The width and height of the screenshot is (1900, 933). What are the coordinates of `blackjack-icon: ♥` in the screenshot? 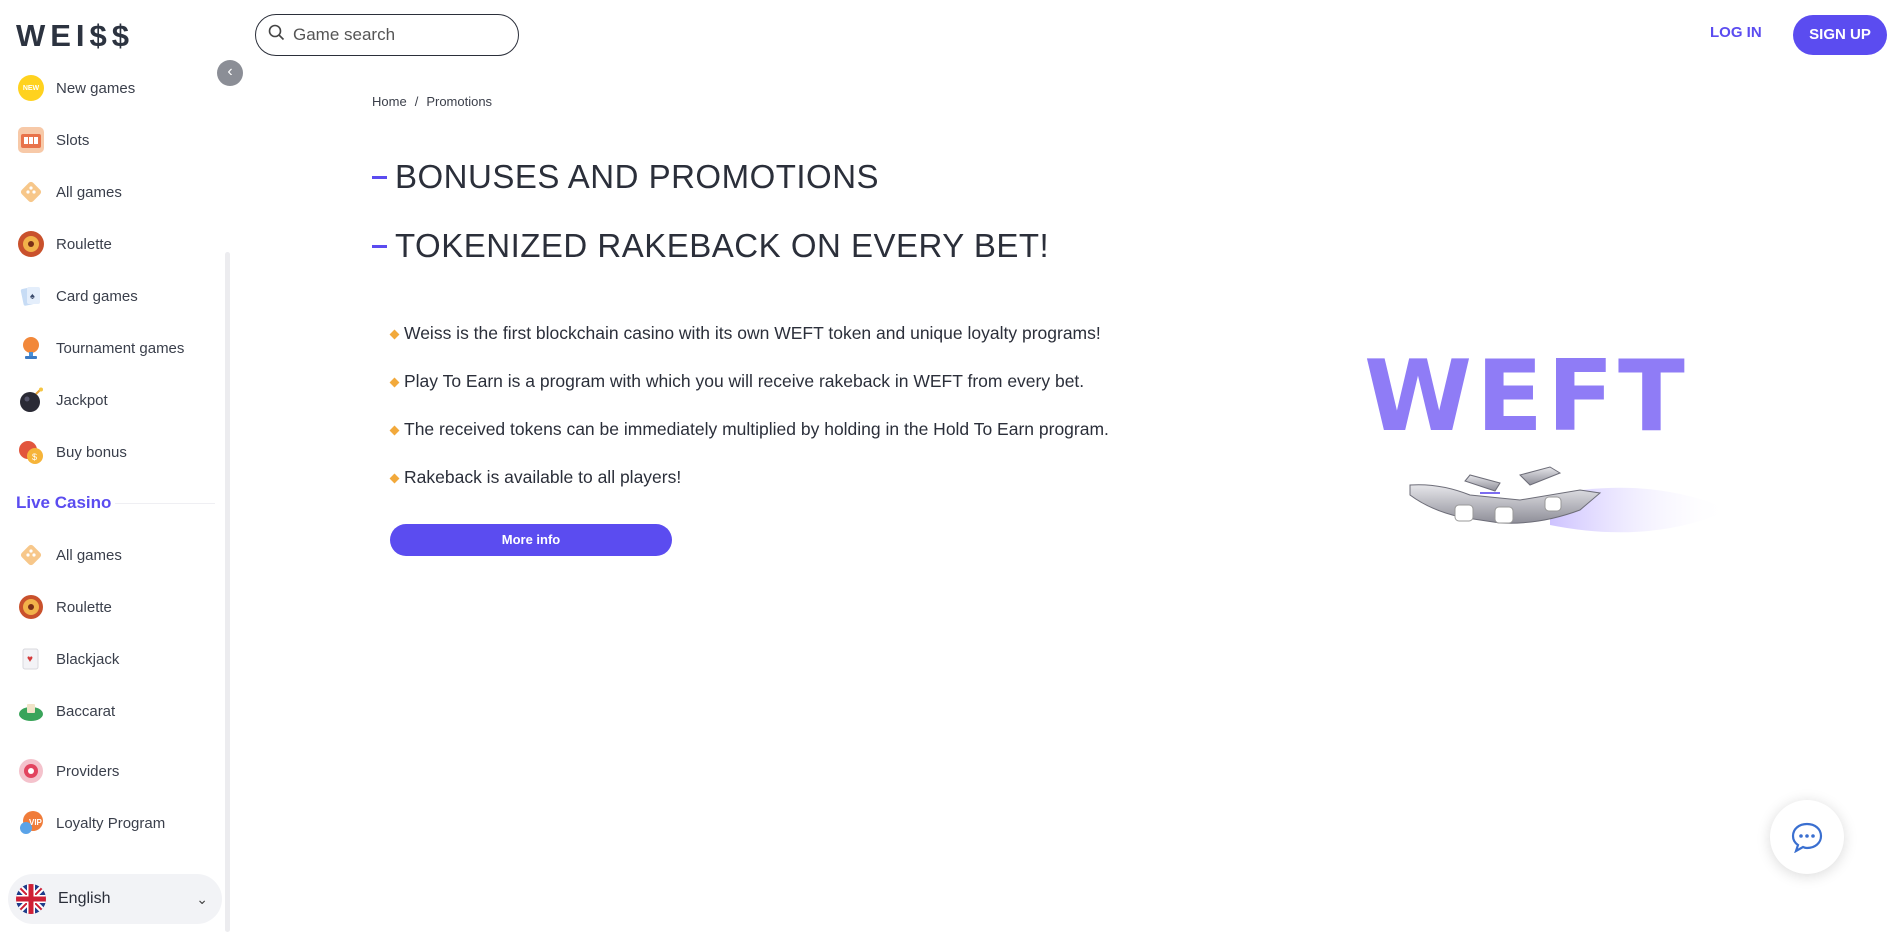 It's located at (31, 659).